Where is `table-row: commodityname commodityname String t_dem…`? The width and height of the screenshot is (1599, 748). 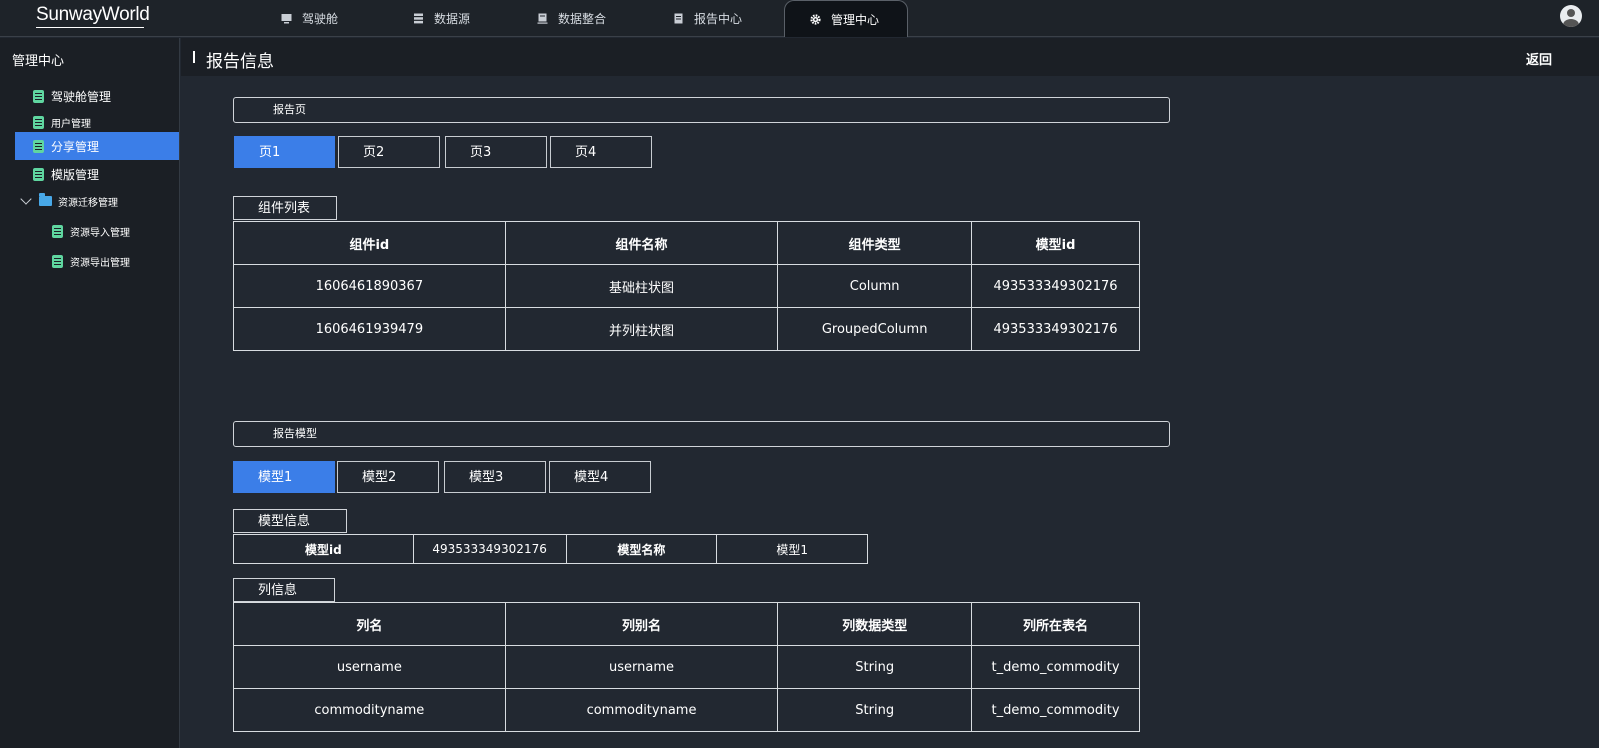 table-row: commodityname commodityname String t_dem… is located at coordinates (686, 710).